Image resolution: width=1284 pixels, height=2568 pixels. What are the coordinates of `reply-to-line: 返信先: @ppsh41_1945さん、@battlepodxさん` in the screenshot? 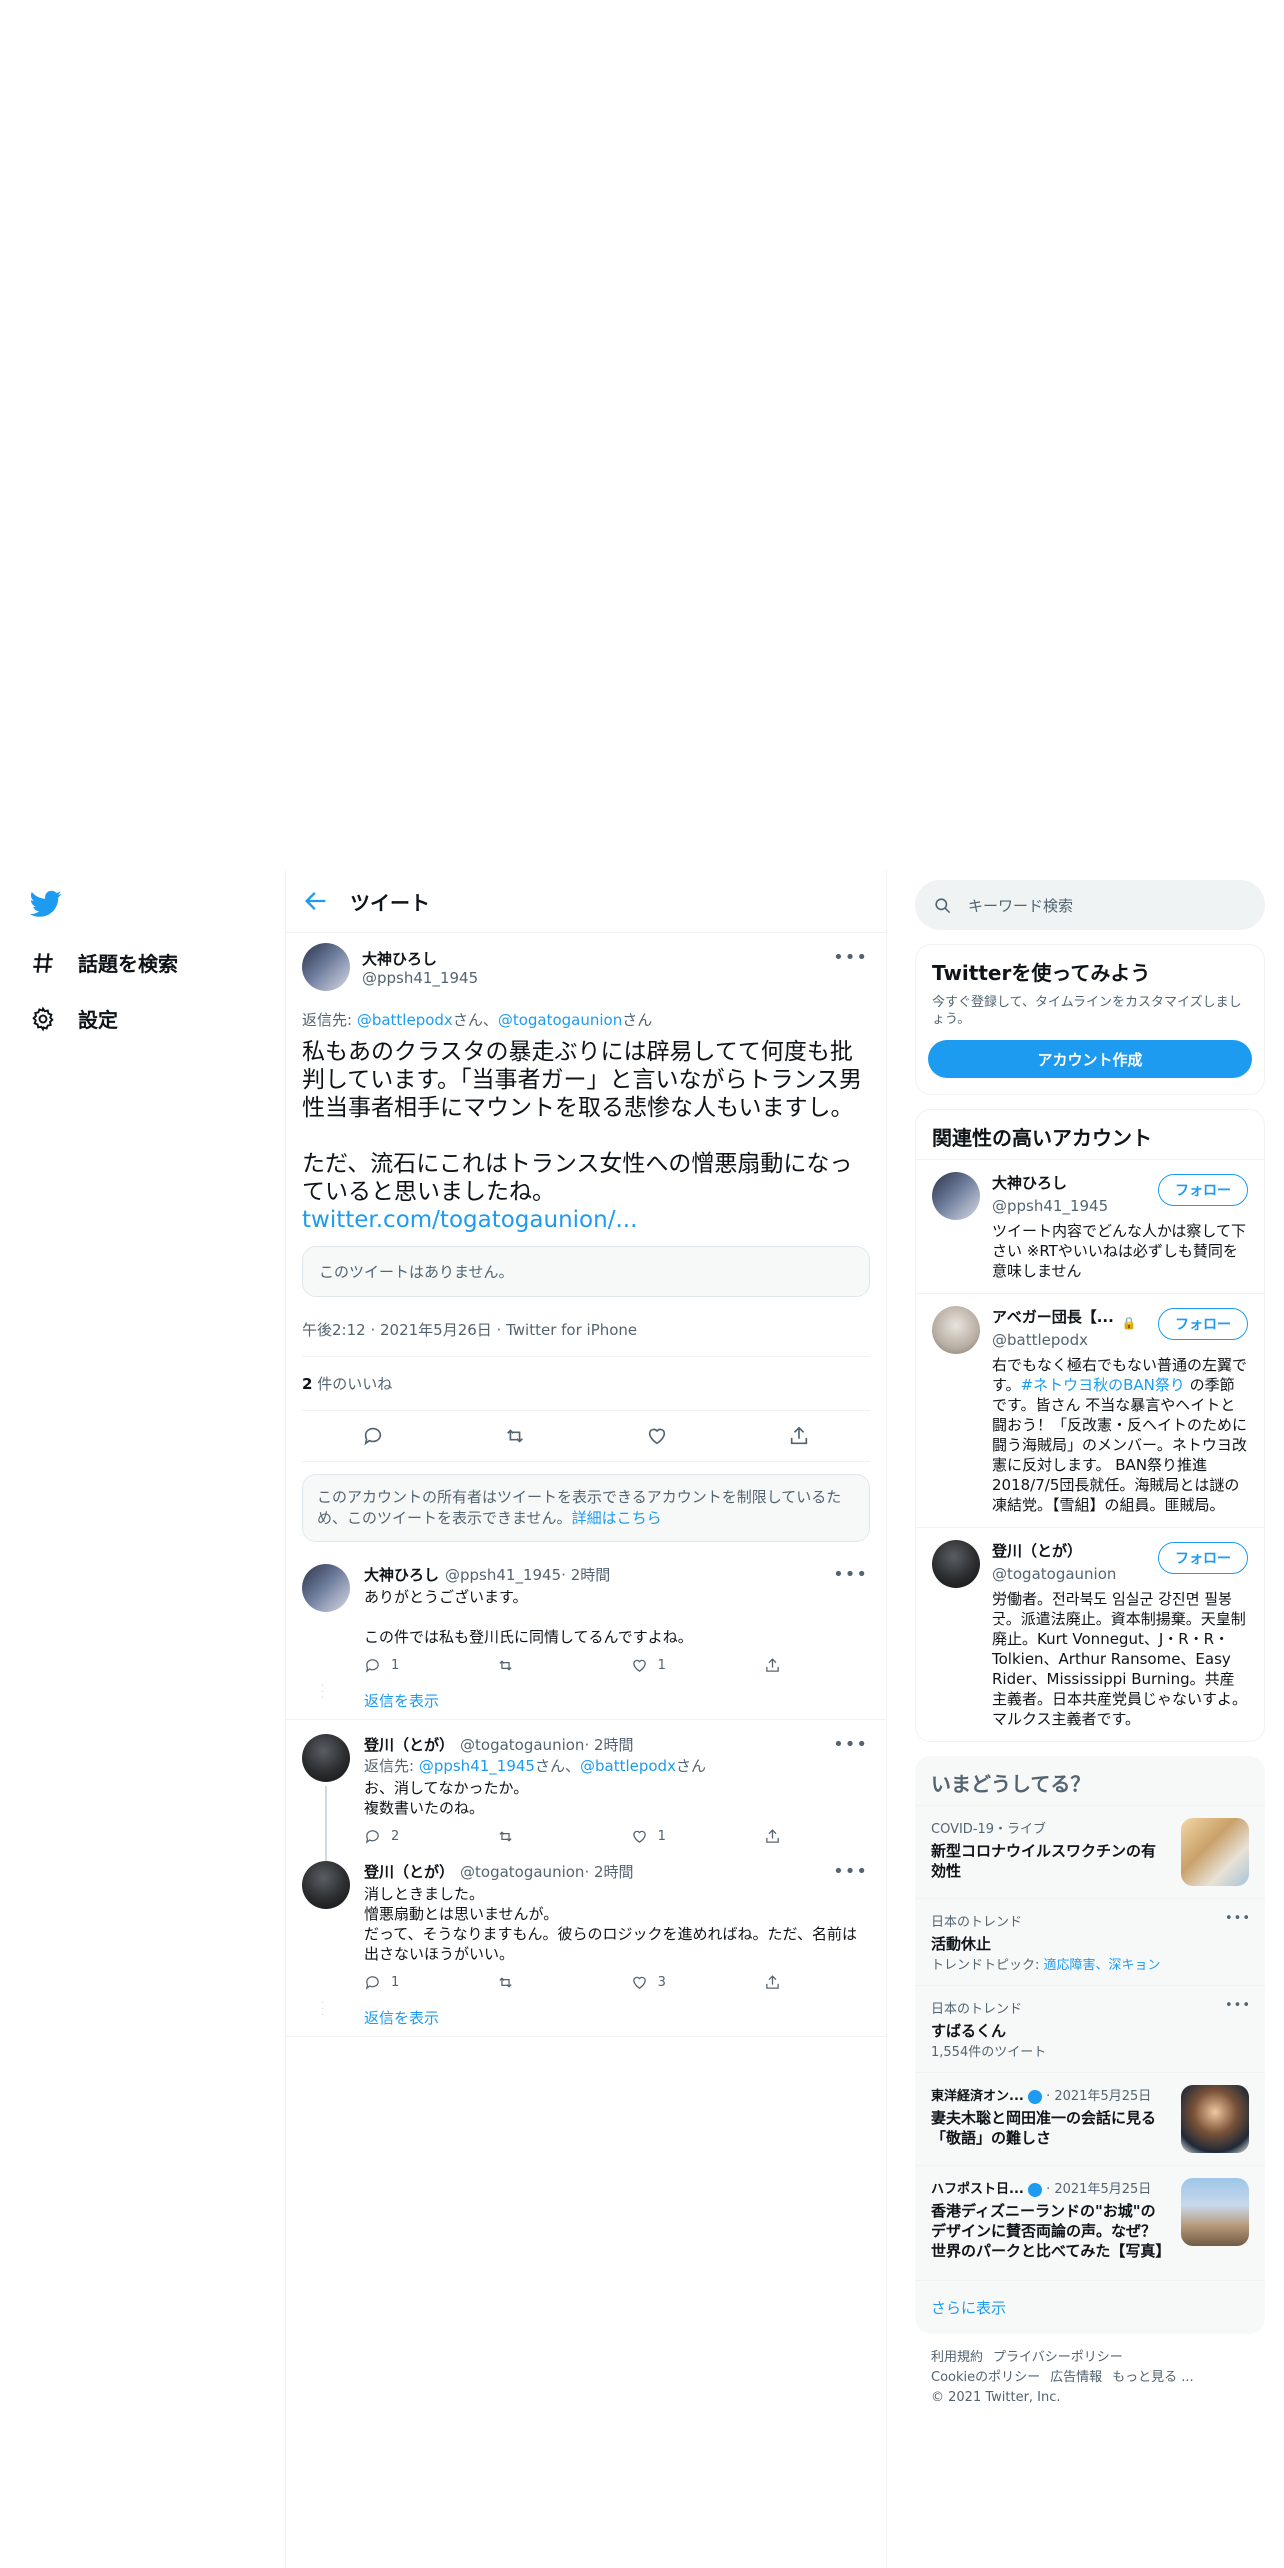 It's located at (617, 1765).